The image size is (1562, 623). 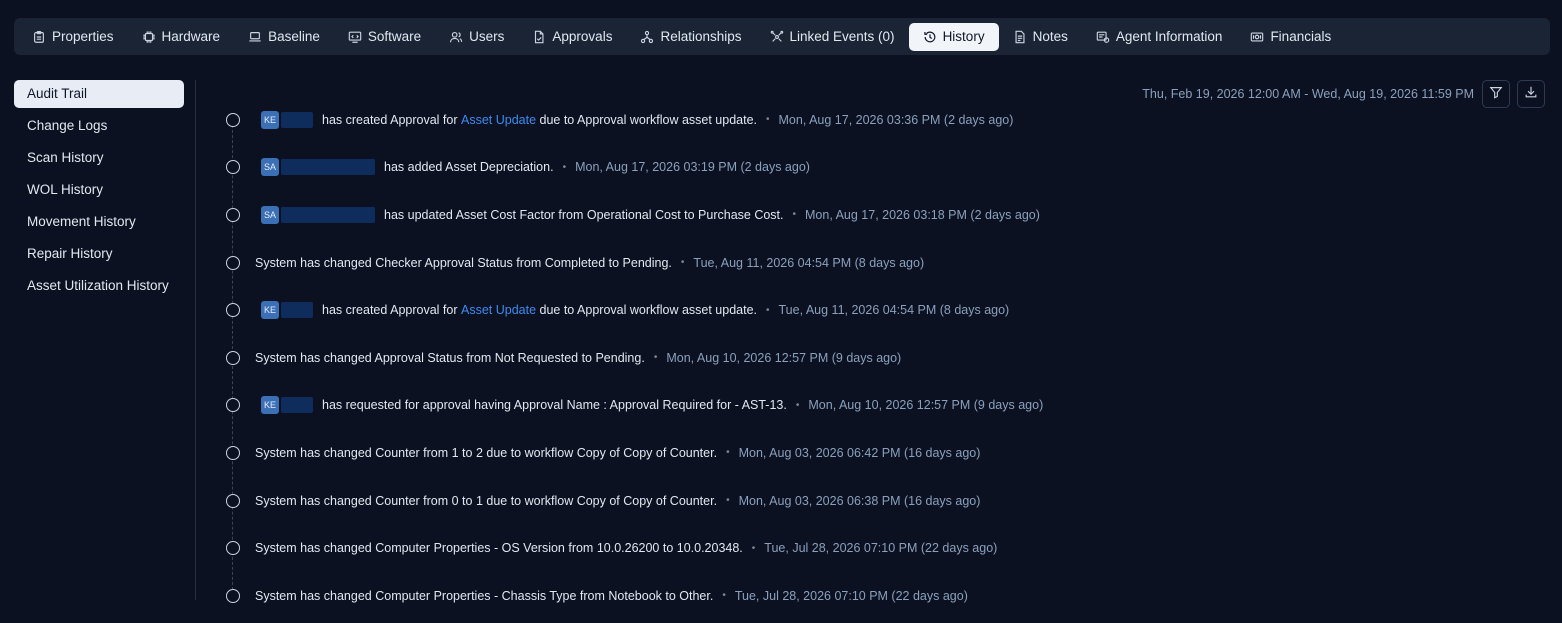 What do you see at coordinates (99, 94) in the screenshot?
I see `sidenav-item-audit-trail: Audit Trail` at bounding box center [99, 94].